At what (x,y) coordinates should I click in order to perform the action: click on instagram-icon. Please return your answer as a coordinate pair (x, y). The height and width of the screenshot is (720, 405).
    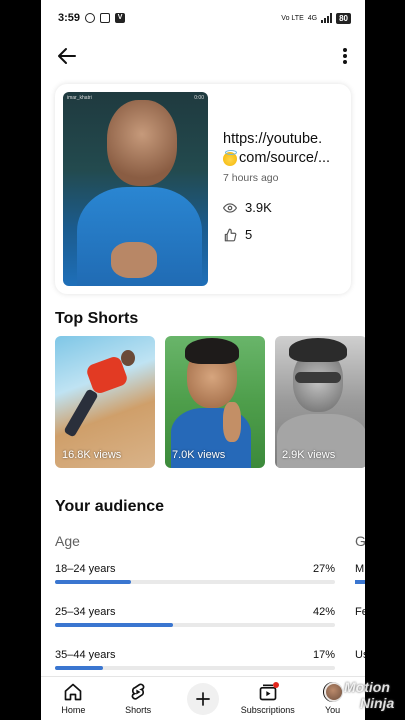
    Looking at the image, I should click on (105, 18).